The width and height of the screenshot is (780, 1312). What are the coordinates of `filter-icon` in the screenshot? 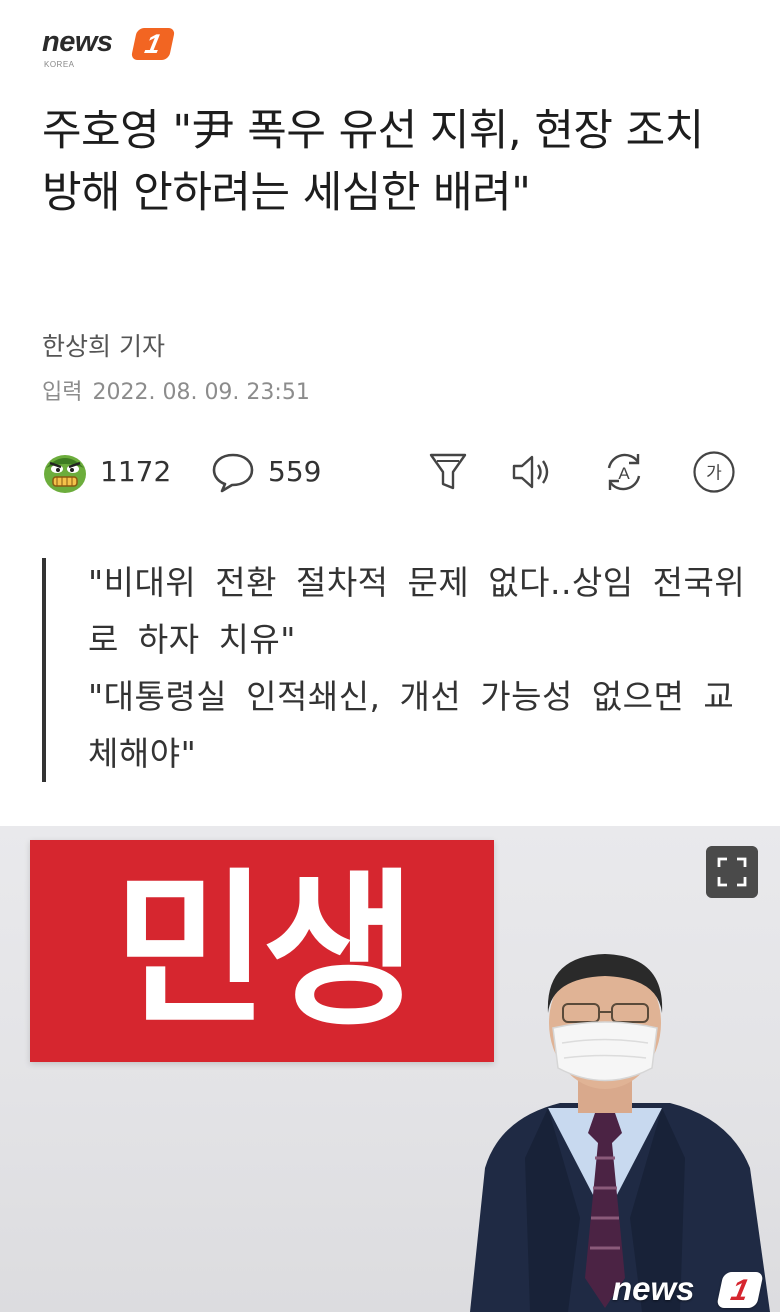 It's located at (448, 472).